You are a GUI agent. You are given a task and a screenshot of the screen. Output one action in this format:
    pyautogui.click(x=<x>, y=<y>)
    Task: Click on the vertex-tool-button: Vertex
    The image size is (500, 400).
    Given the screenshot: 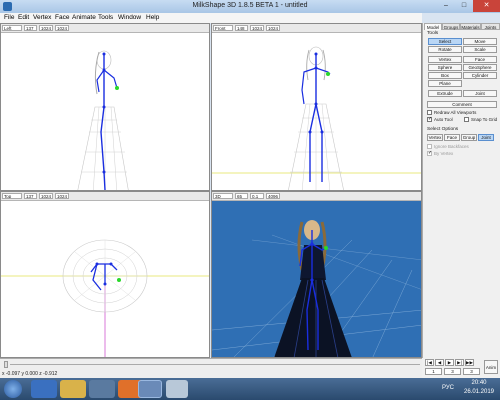 What is the action you would take?
    pyautogui.click(x=445, y=59)
    